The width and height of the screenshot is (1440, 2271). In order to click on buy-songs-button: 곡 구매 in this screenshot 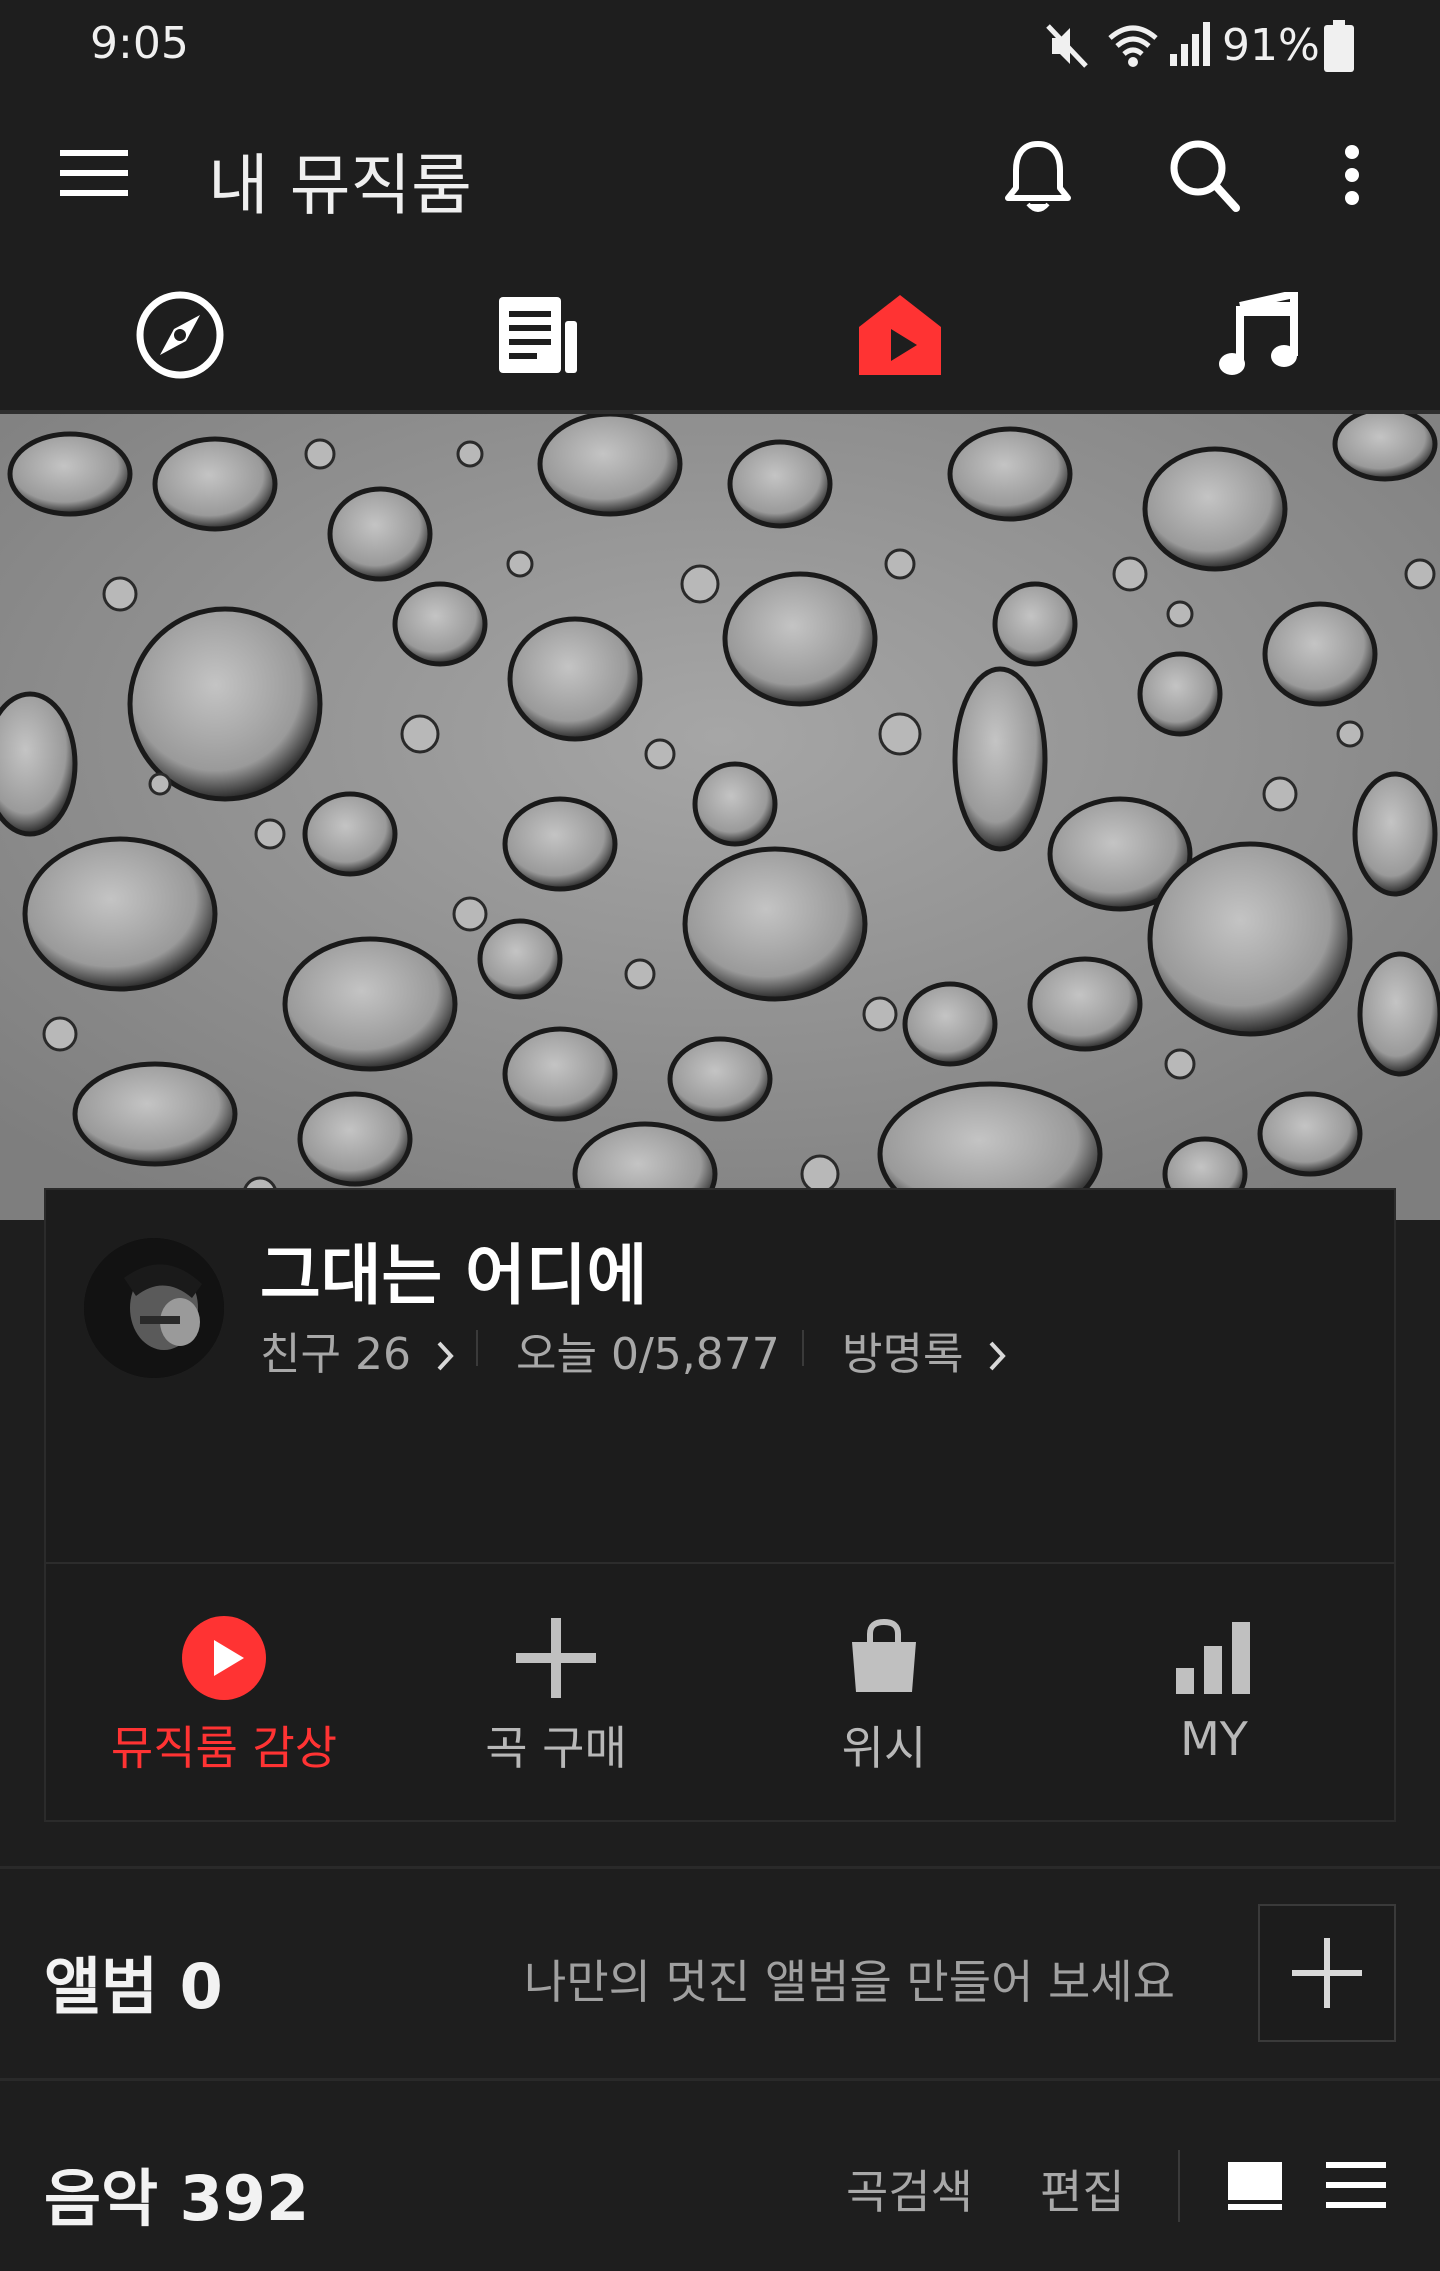, I will do `click(556, 1695)`.